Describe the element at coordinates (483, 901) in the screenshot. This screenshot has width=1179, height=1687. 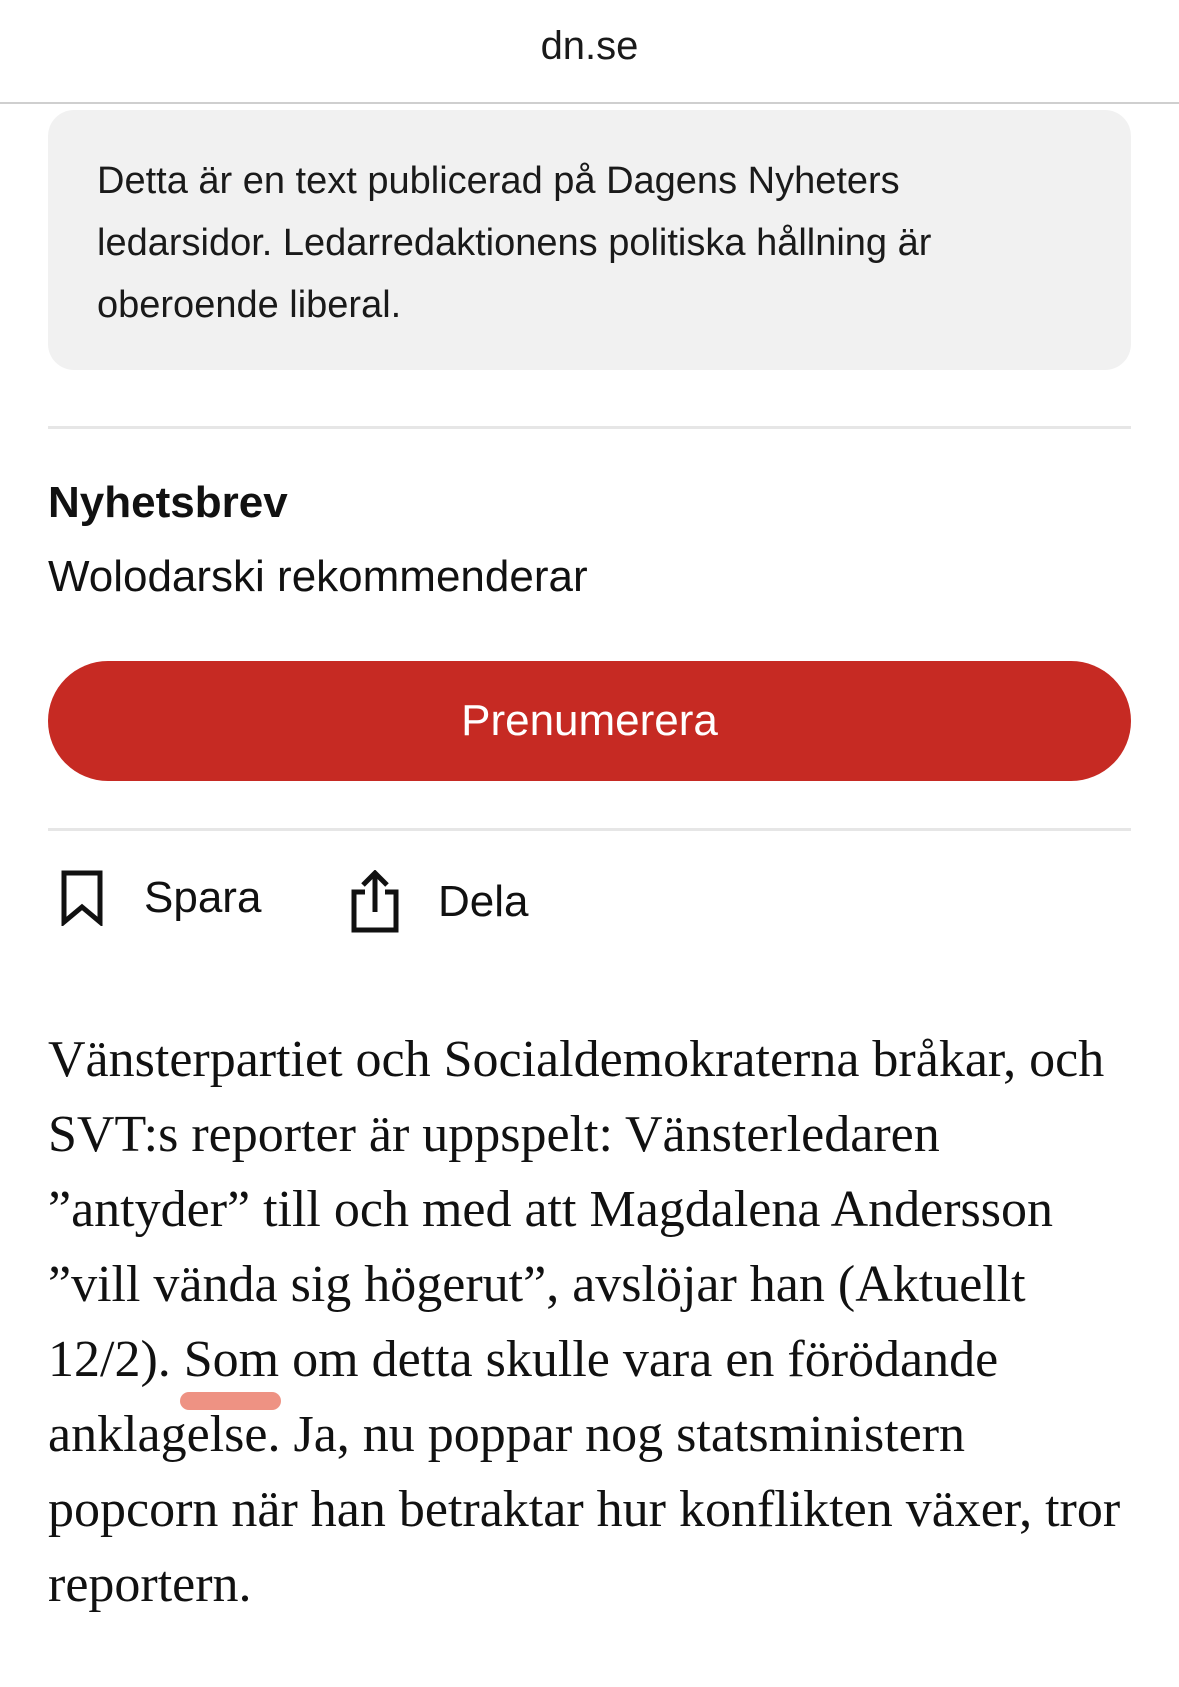
I see `share-label: Dela` at that location.